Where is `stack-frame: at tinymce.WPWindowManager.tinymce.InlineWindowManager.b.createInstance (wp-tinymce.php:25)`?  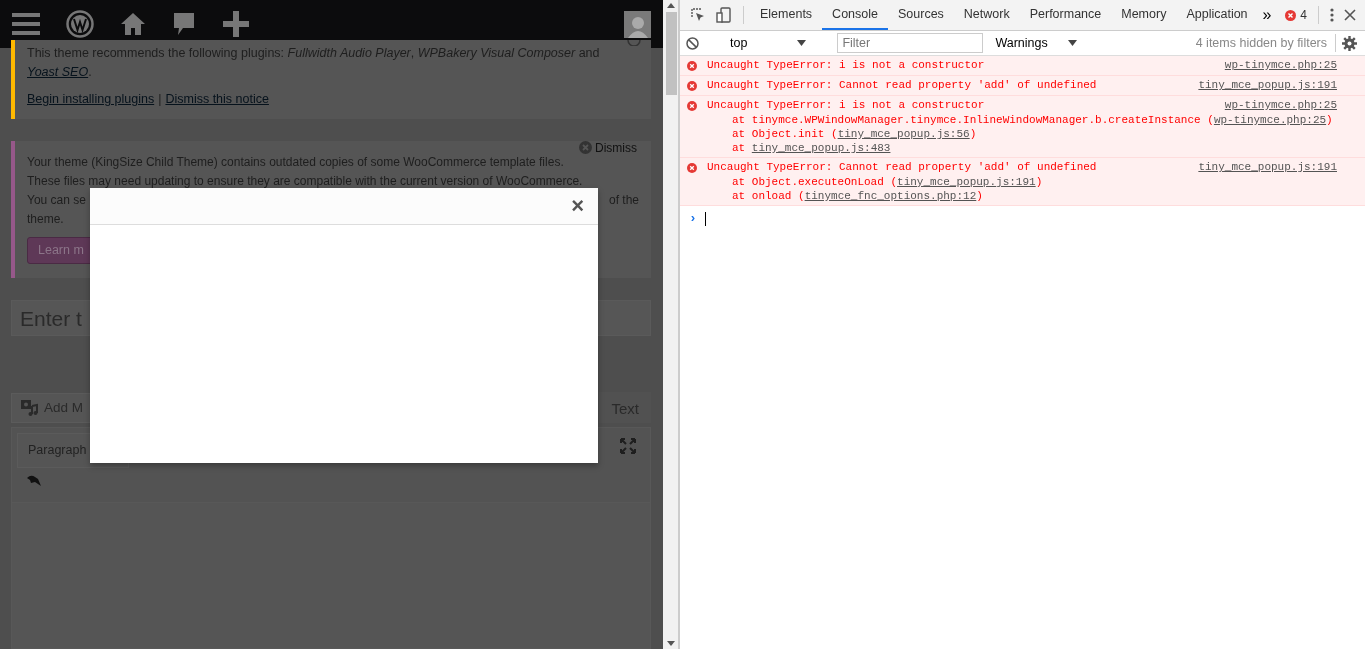 stack-frame: at tinymce.WPWindowManager.tinymce.InlineWindowManager.b.createInstance (wp-tinymce.php:25) is located at coordinates (1012, 120).